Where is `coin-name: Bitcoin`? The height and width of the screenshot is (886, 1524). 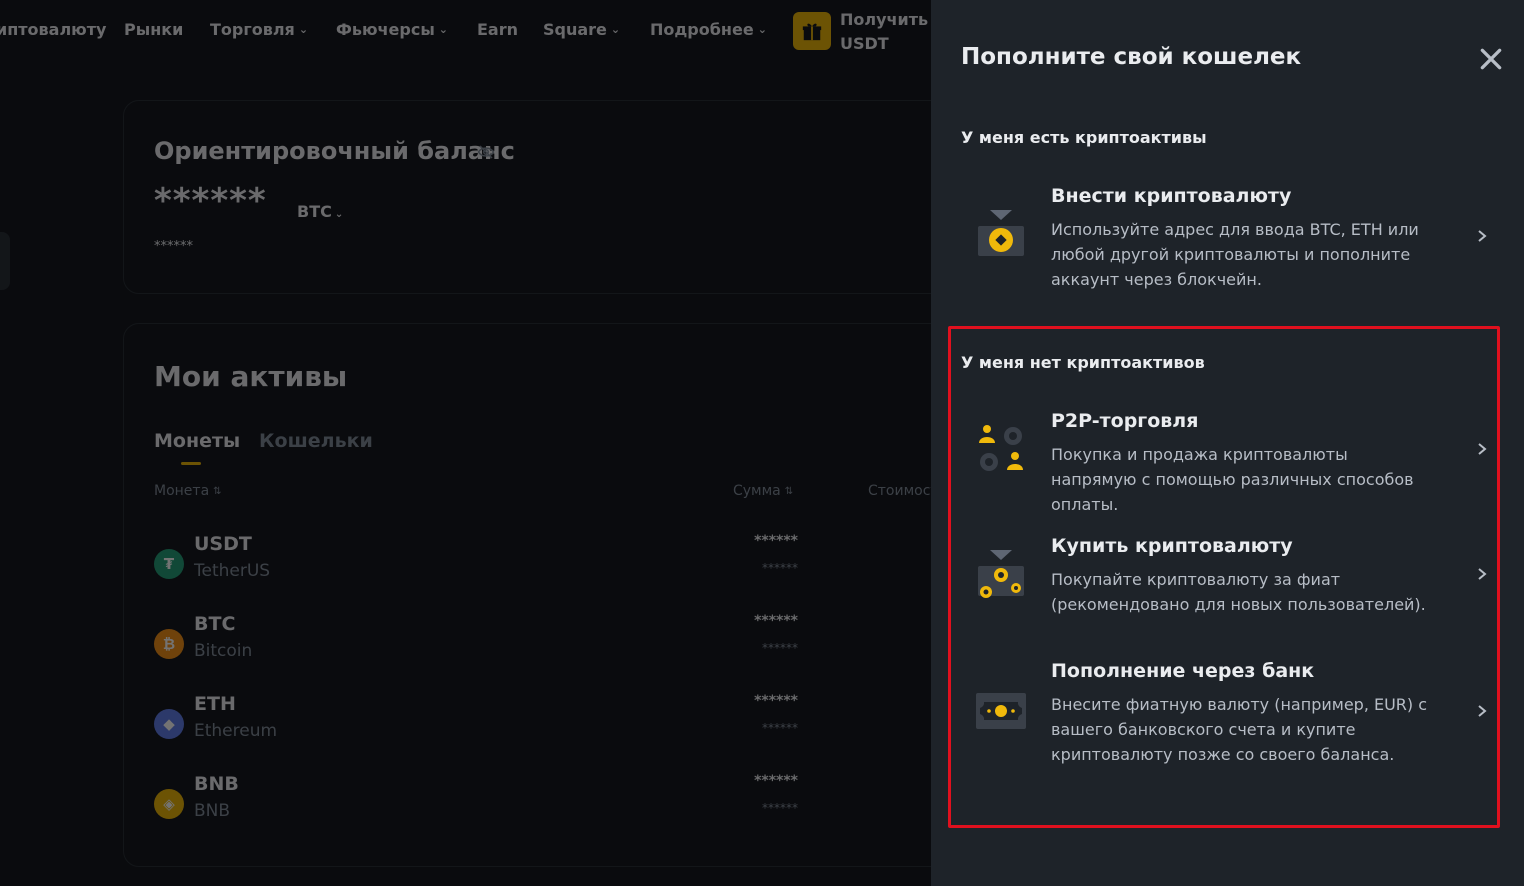
coin-name: Bitcoin is located at coordinates (223, 651).